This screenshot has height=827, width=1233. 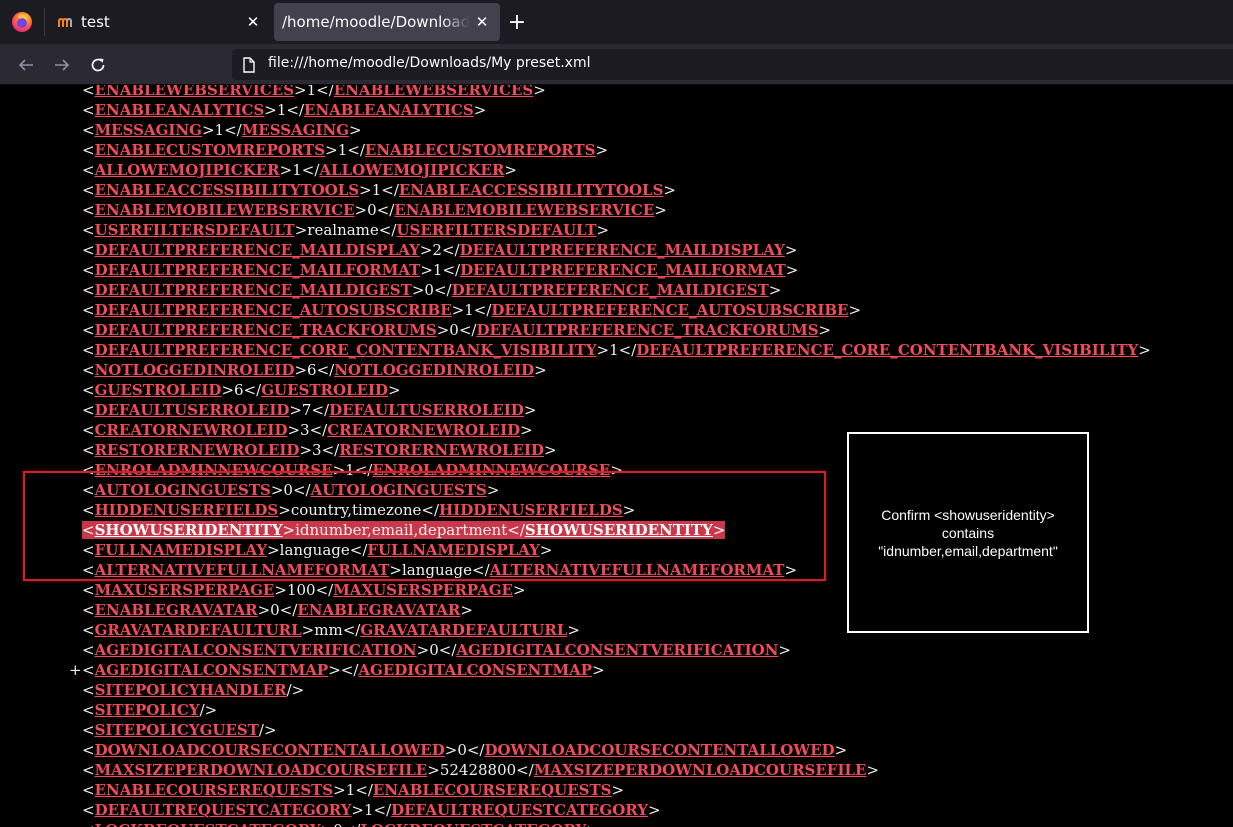 I want to click on tab-active-preset: /home/moodle/Downloads/My preset.xml ✕, so click(x=387, y=22).